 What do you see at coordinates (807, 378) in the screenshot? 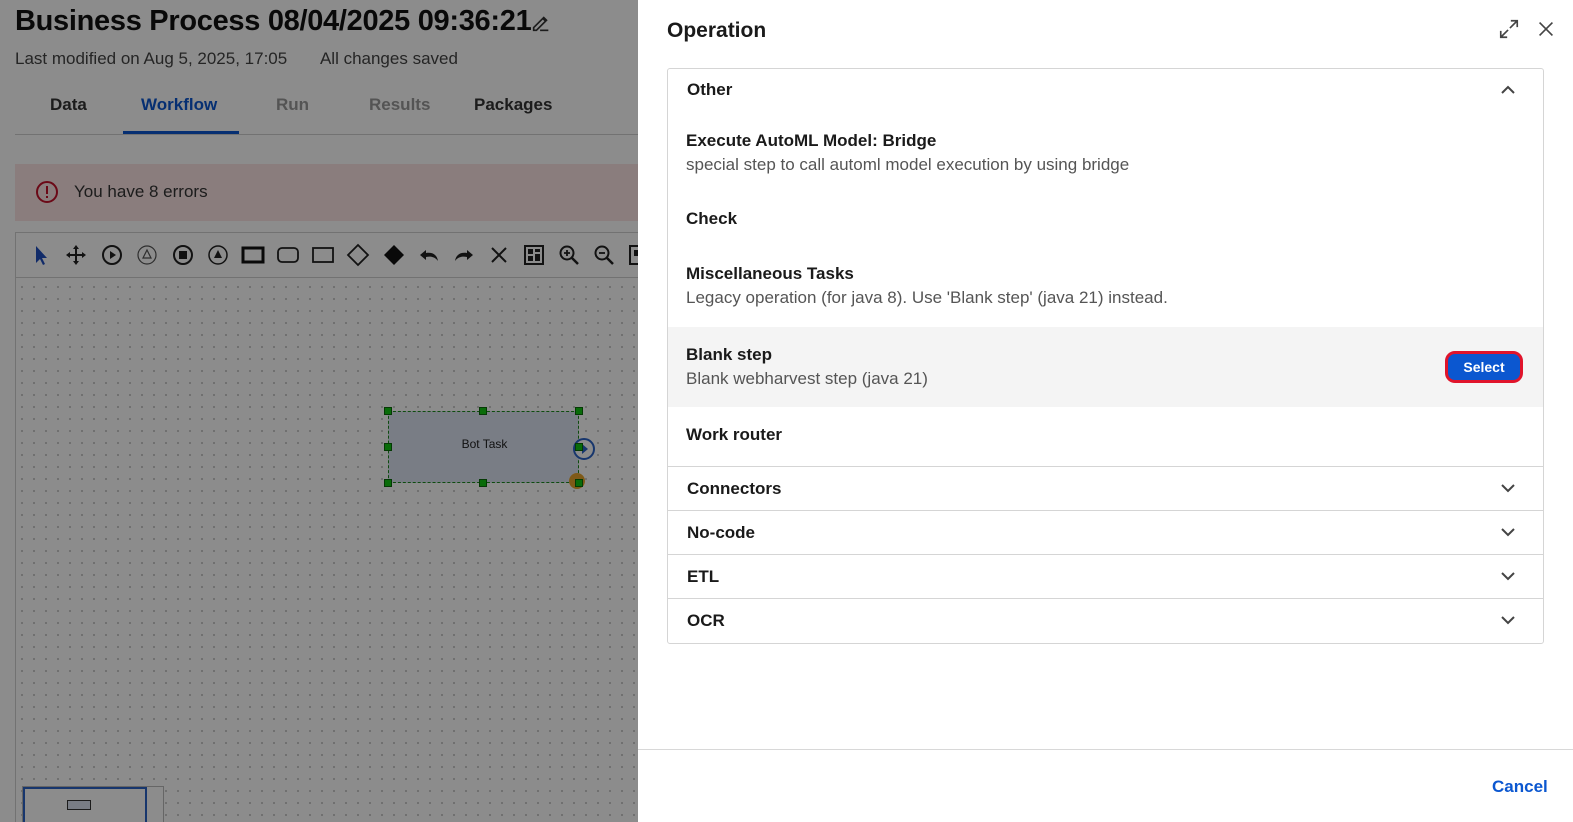
I see `operation-description: Blank webharvest step (java 21)` at bounding box center [807, 378].